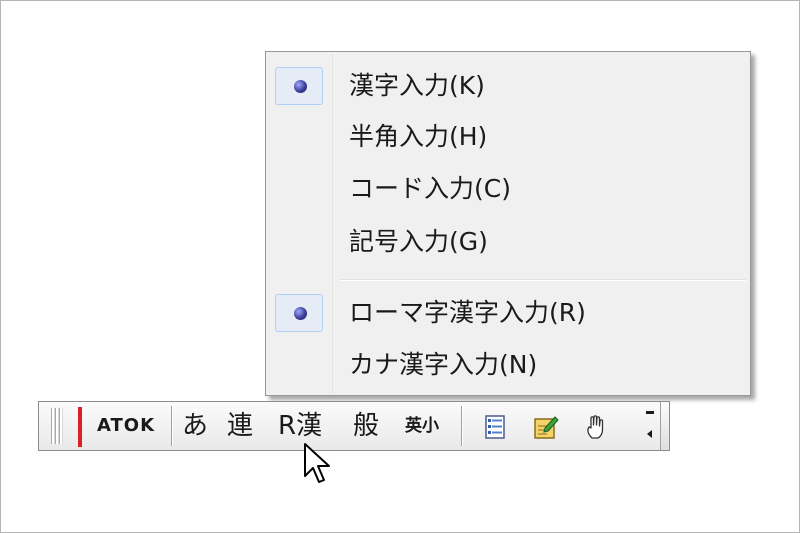 Image resolution: width=800 pixels, height=533 pixels. What do you see at coordinates (546, 427) in the screenshot?
I see `memo-pad-icon` at bounding box center [546, 427].